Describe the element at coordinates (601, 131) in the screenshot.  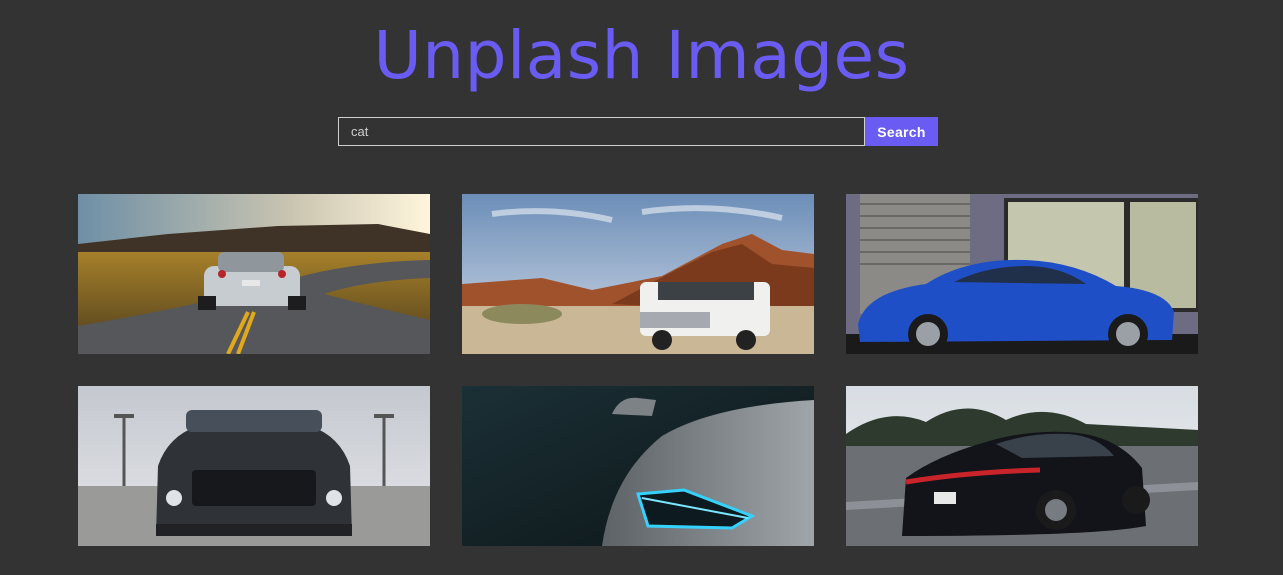
I see `search-input` at that location.